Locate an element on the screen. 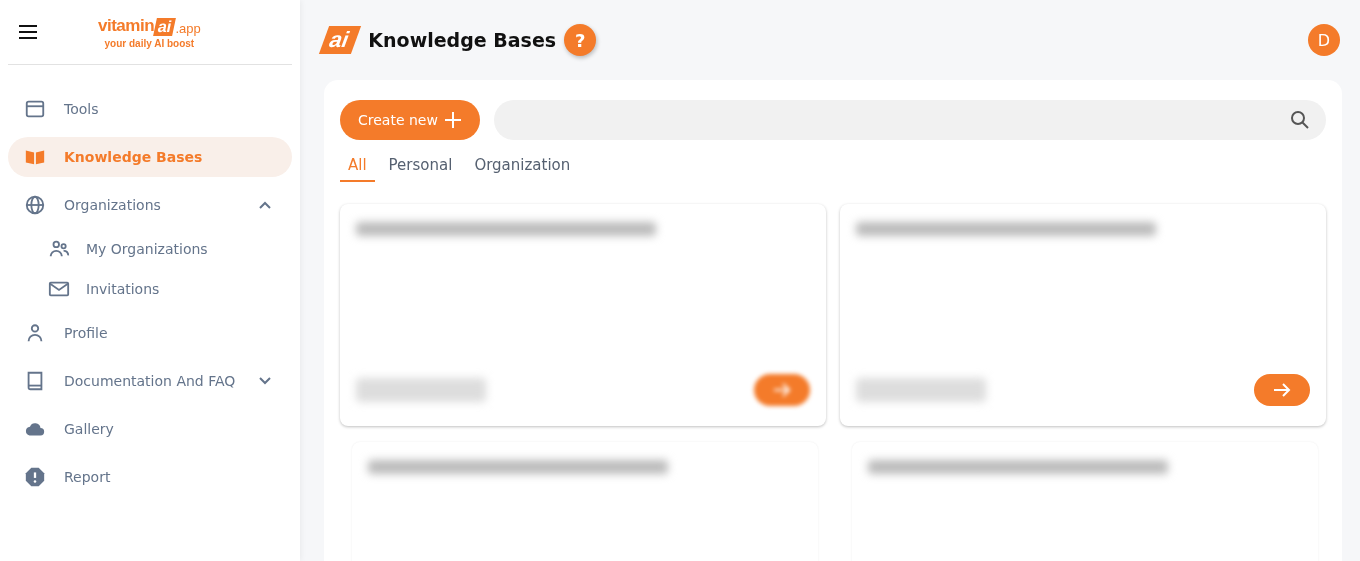  logo-tagline: your daily AI boost is located at coordinates (149, 43).